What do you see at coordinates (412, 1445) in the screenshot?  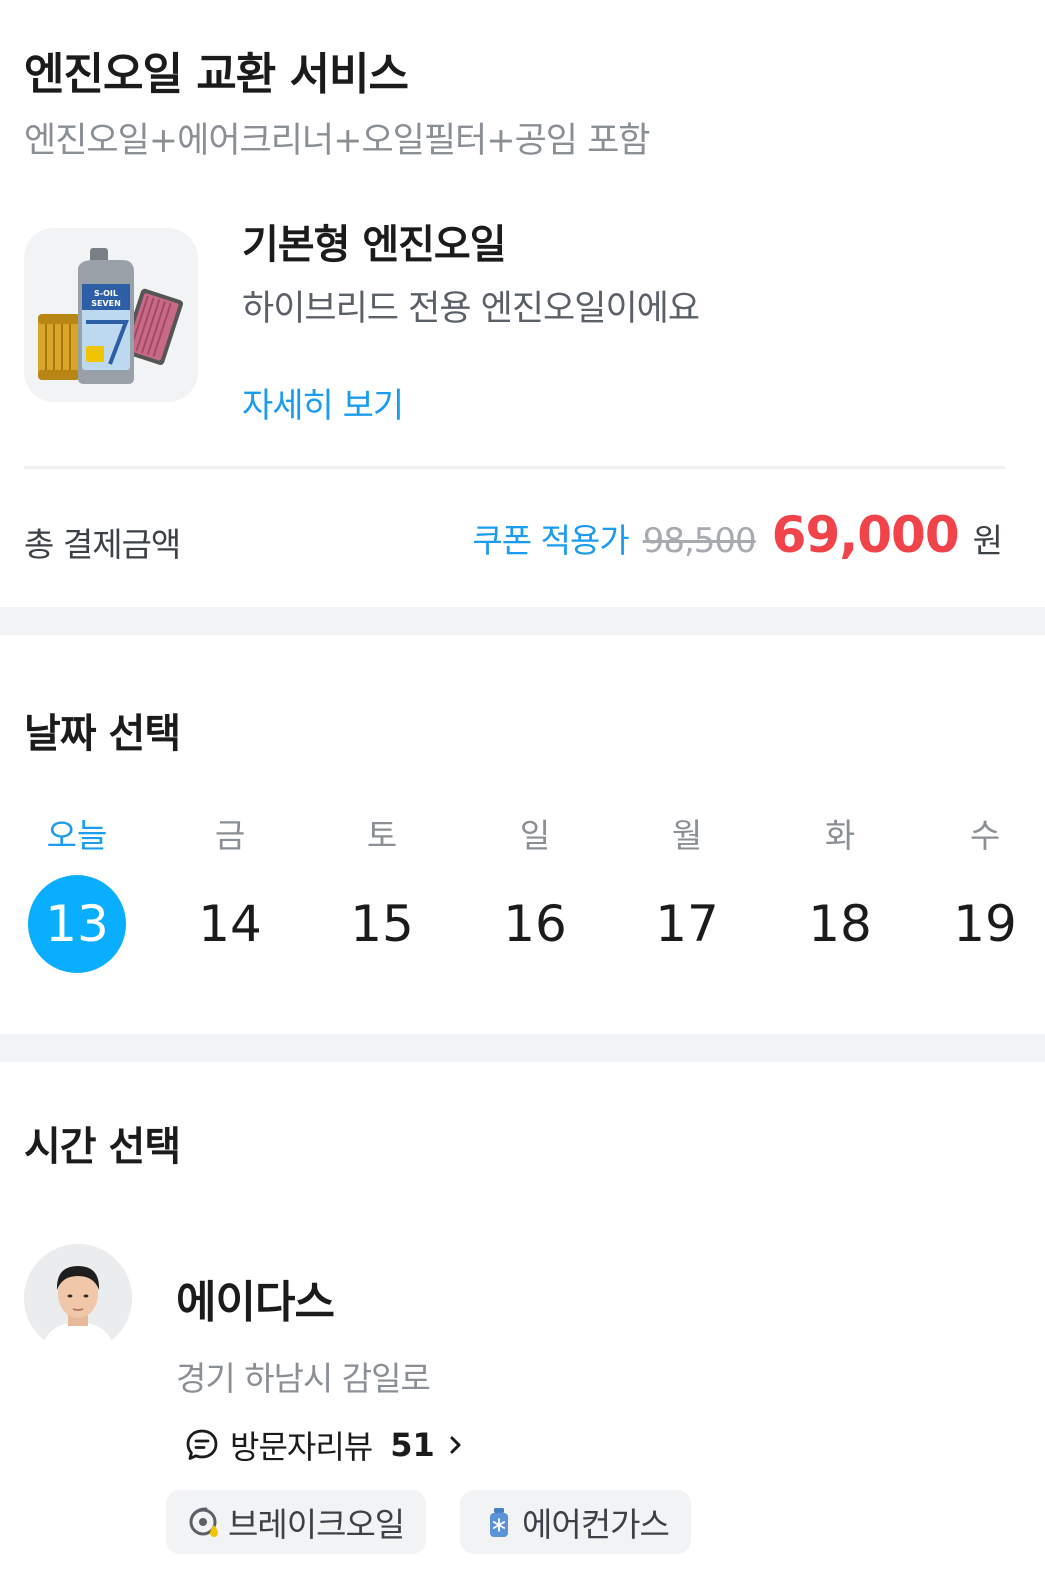 I see `review-count: 51` at bounding box center [412, 1445].